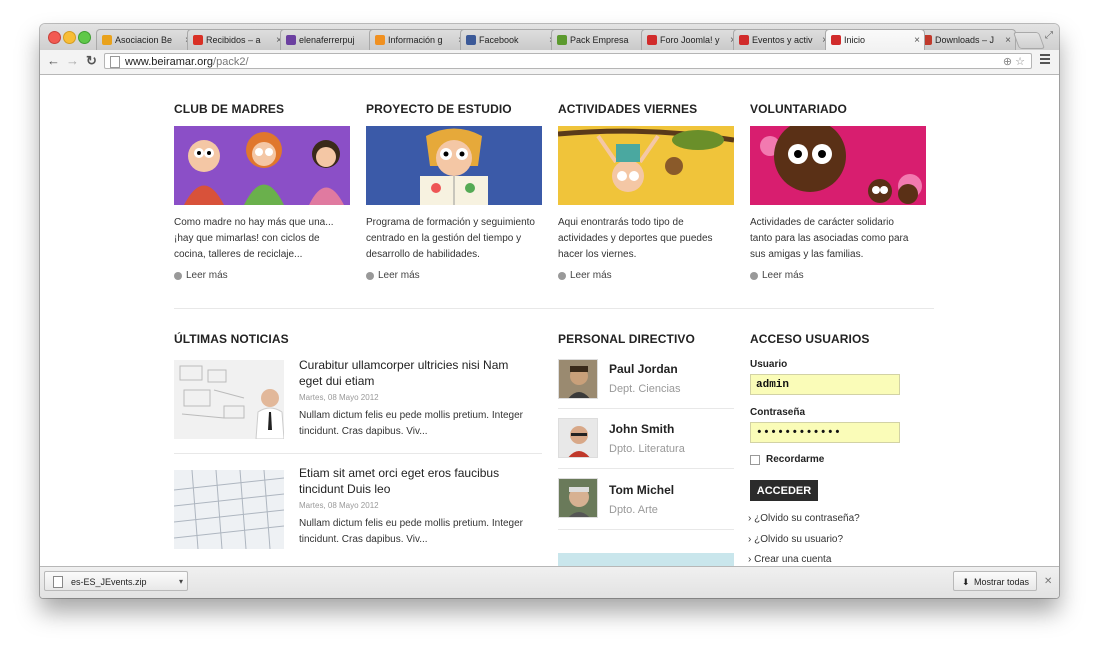  Describe the element at coordinates (646, 559) in the screenshot. I see `banner-box` at that location.